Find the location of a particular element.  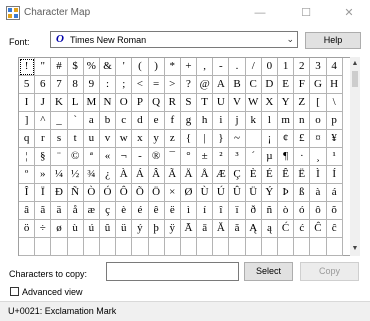

character-cell: Ë is located at coordinates (302, 175).